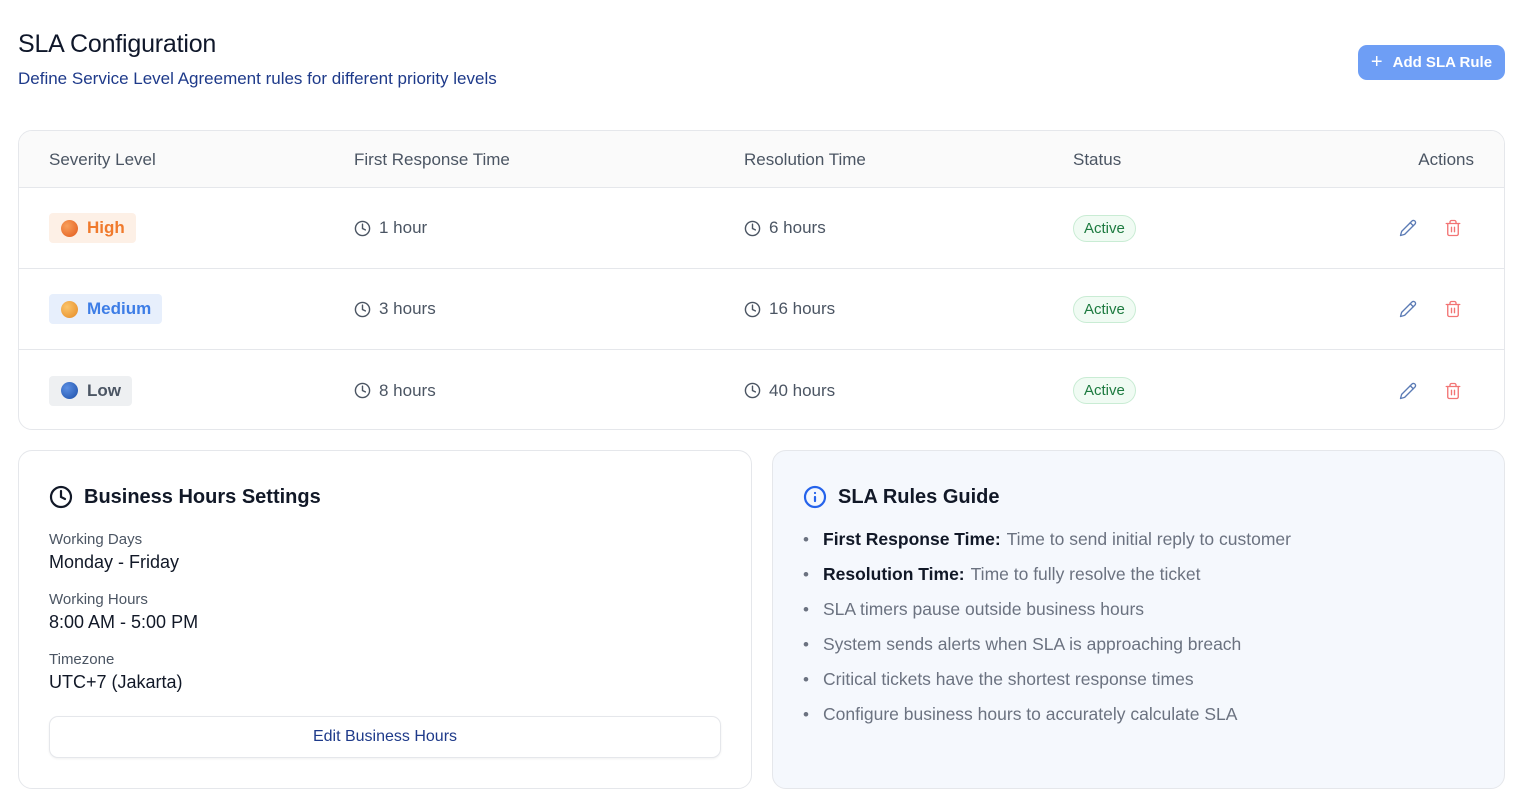 The width and height of the screenshot is (1517, 790). What do you see at coordinates (185, 497) in the screenshot?
I see `business-hours-title: Business Hours Settings` at bounding box center [185, 497].